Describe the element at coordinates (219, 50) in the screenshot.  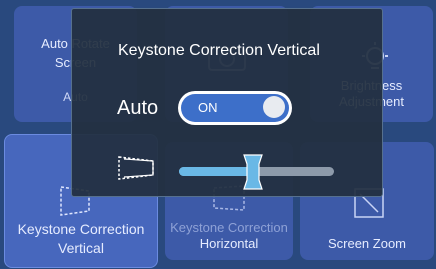
I see `dialog-title: Keystone Correction Vertical` at that location.